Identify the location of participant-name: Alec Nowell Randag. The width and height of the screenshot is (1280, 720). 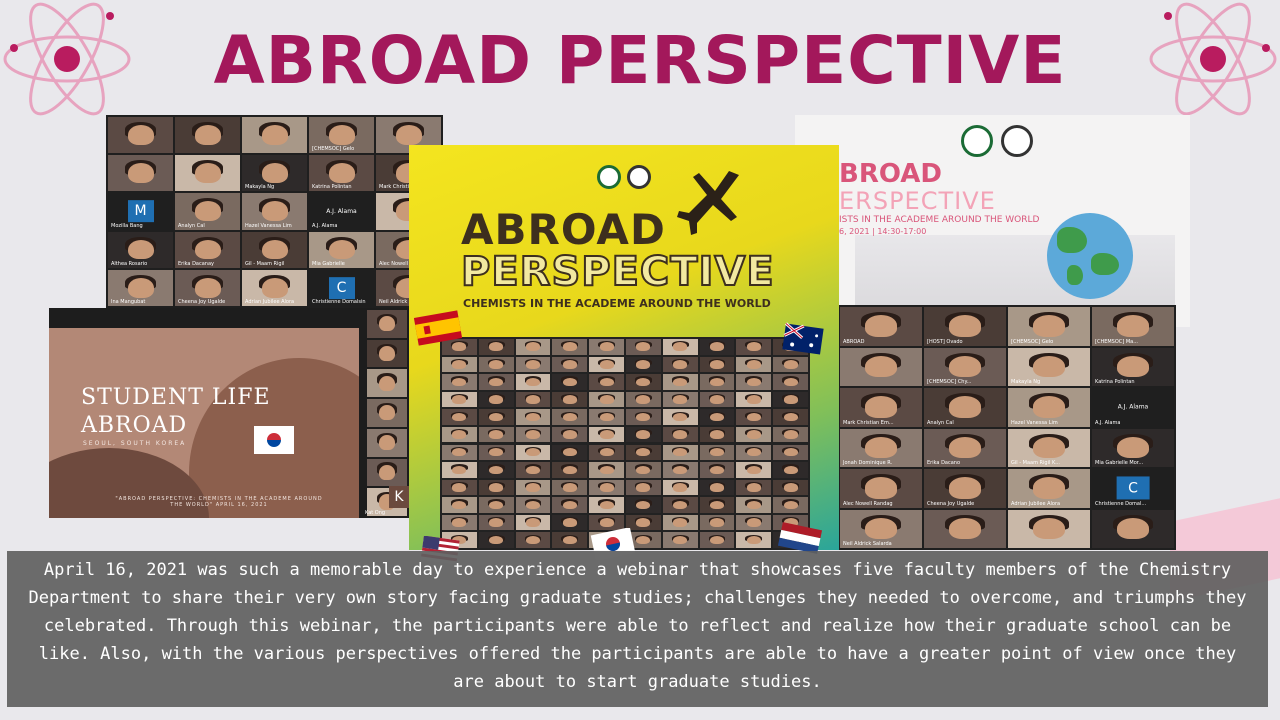
(868, 503).